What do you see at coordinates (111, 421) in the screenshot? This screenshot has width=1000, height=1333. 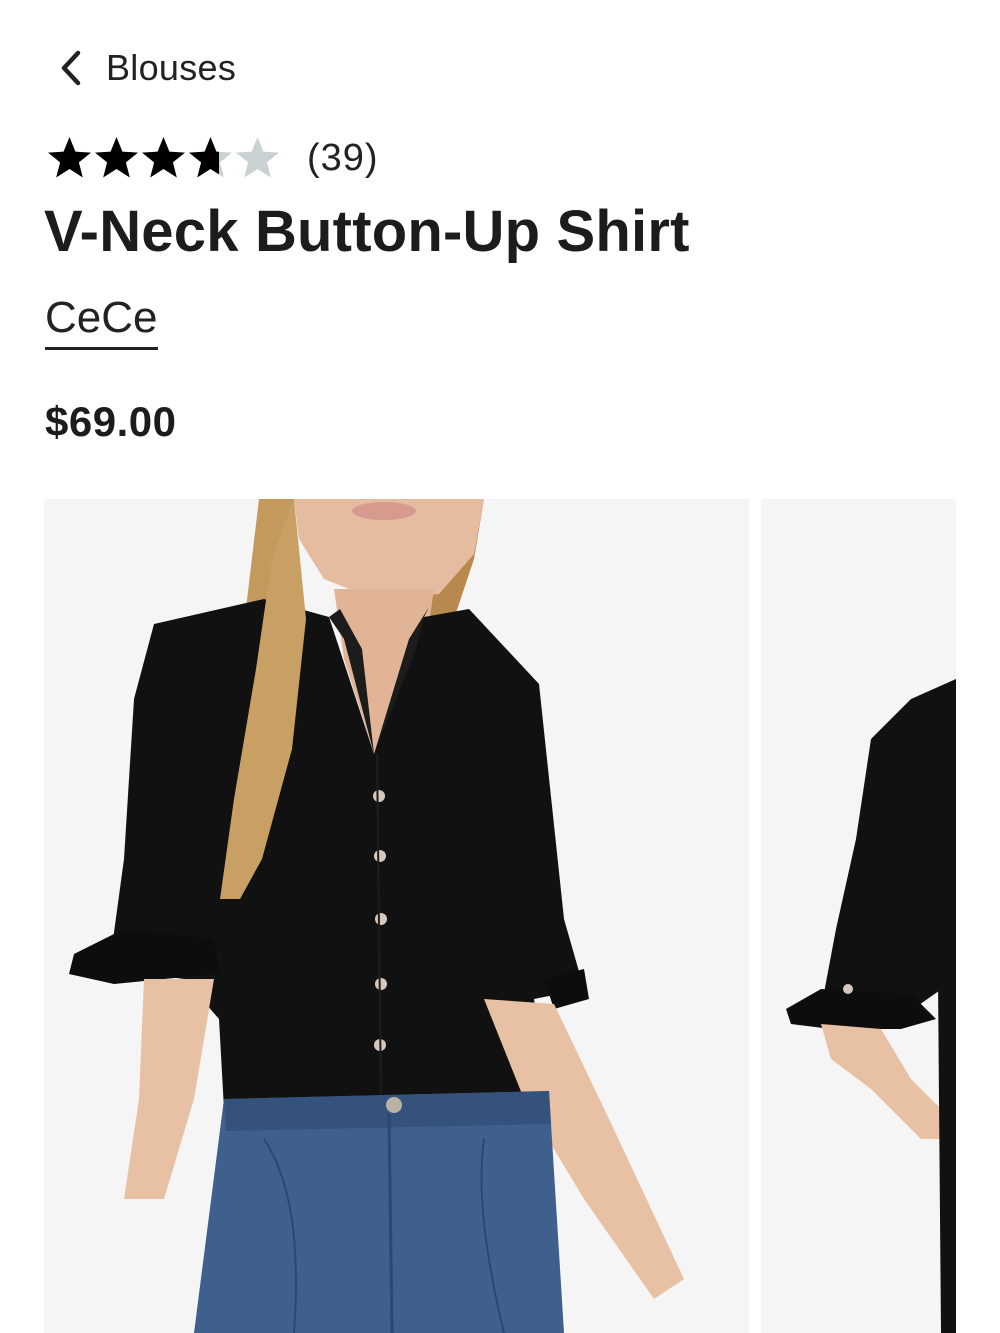 I see `product-price: $69.00` at bounding box center [111, 421].